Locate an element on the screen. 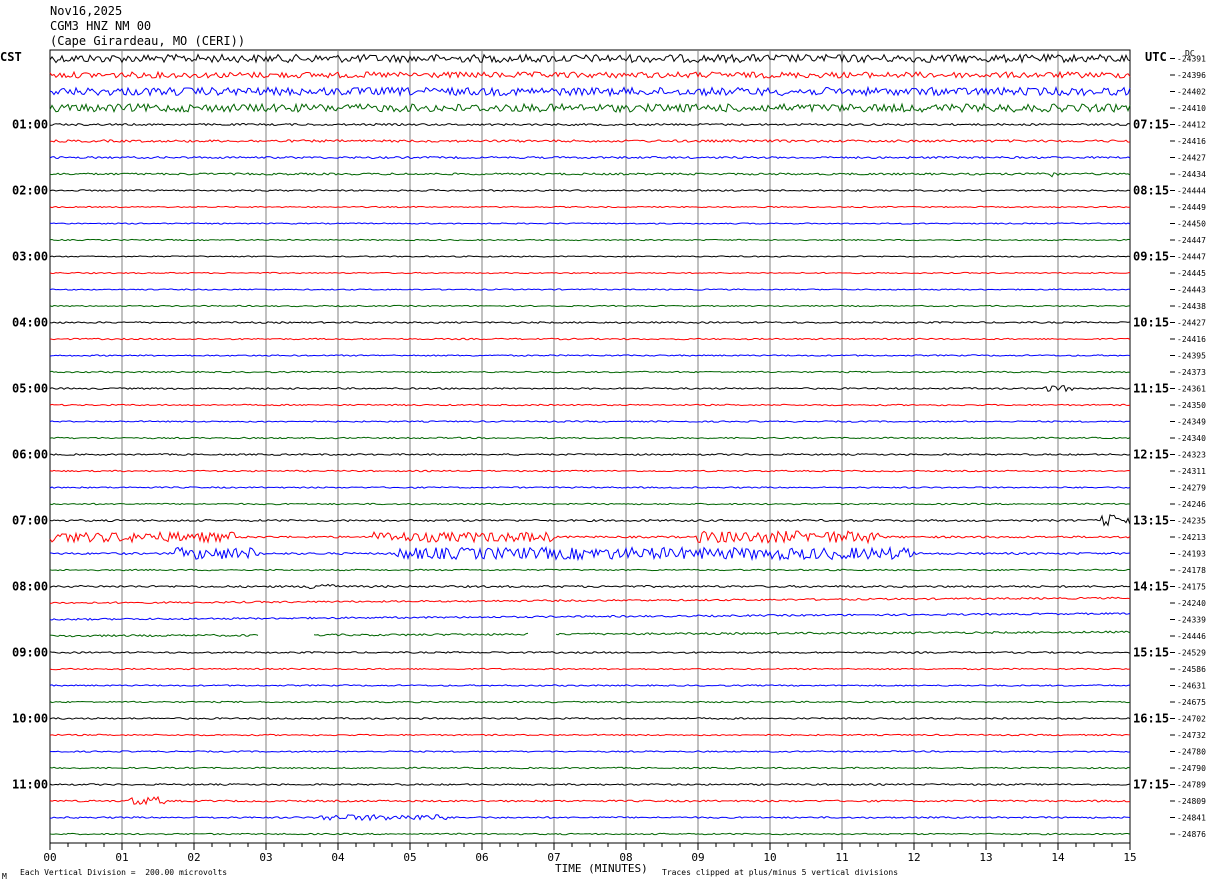  trace-offset-label: -24438 is located at coordinates (1191, 306).